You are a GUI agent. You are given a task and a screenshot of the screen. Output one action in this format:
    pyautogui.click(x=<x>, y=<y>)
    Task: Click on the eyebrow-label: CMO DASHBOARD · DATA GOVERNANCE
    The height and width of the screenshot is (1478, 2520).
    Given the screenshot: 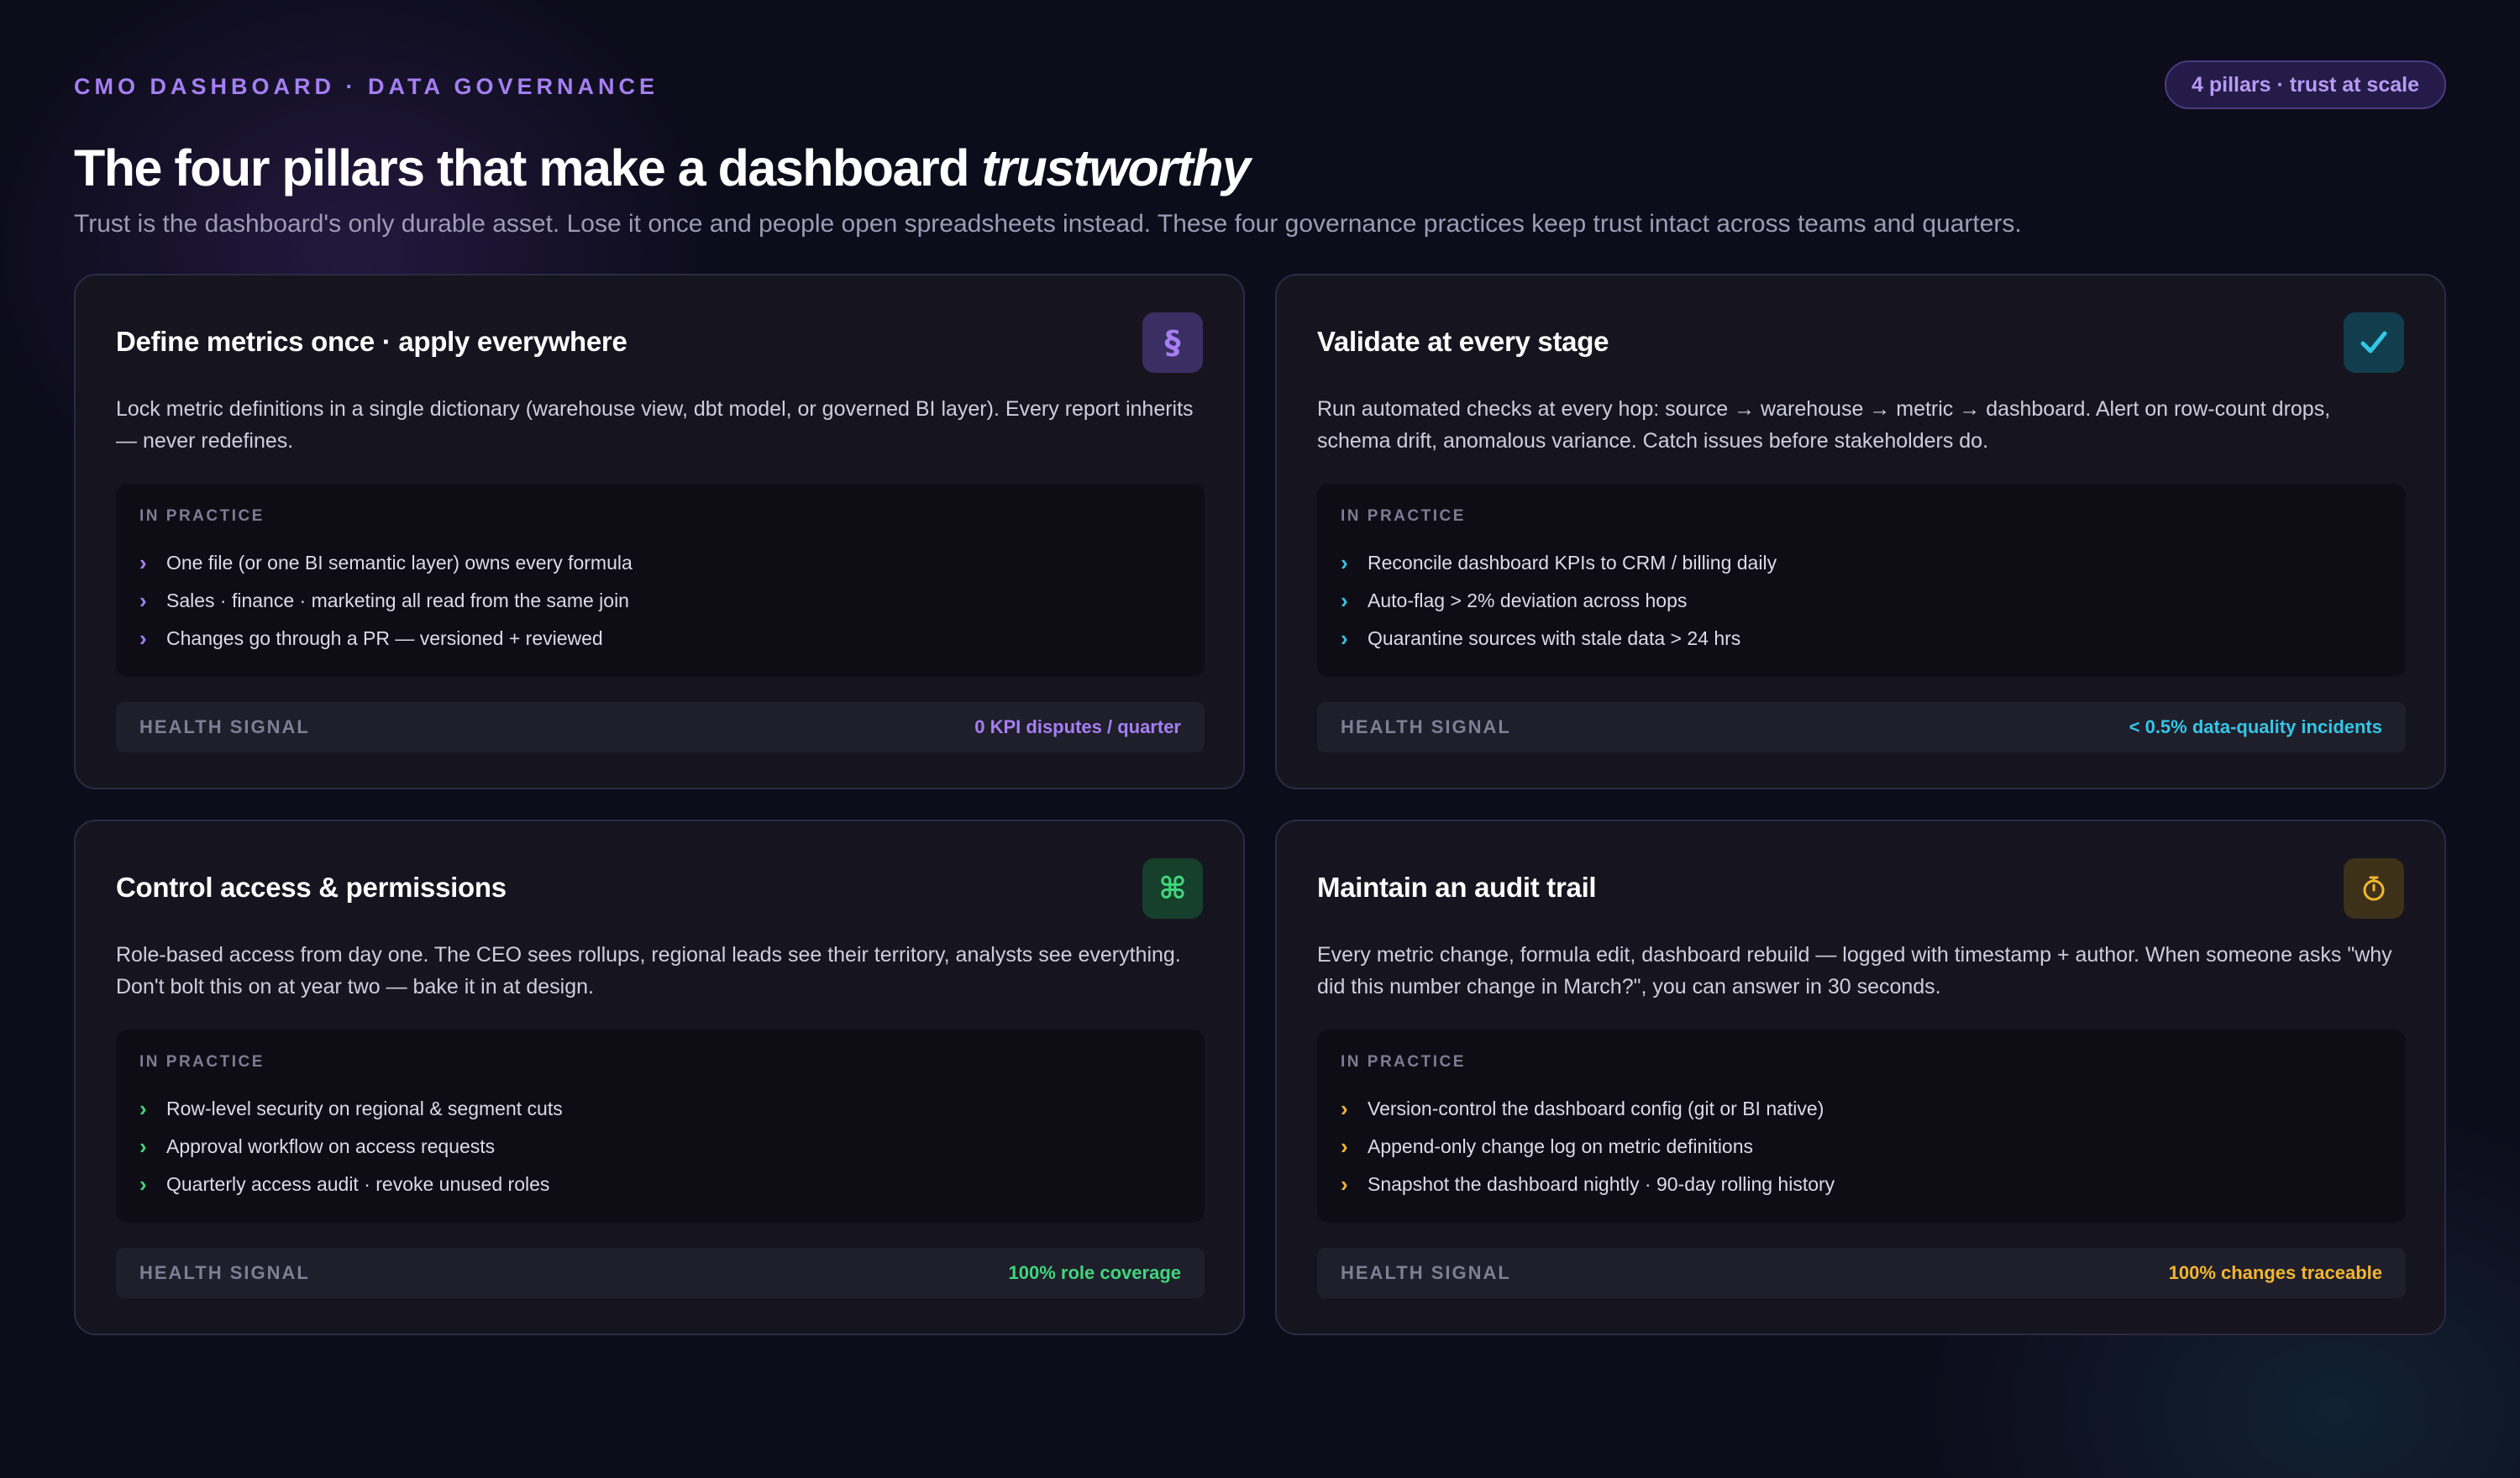 What is the action you would take?
    pyautogui.click(x=366, y=86)
    